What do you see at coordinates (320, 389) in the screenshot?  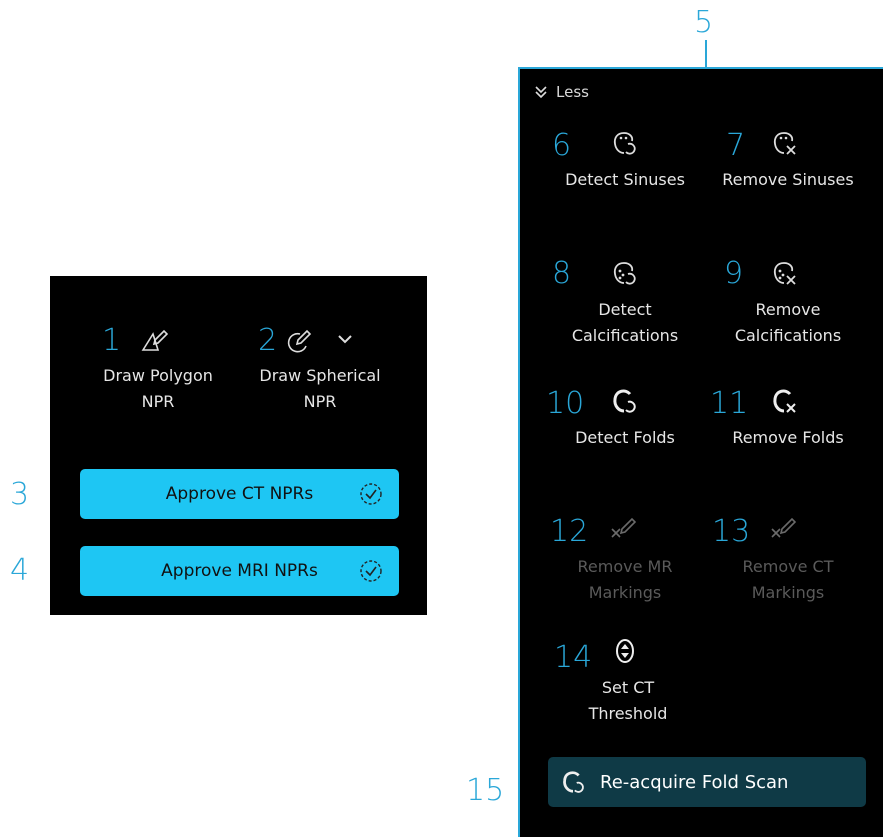 I see `draw-spherical-label: Draw Spherical NPR` at bounding box center [320, 389].